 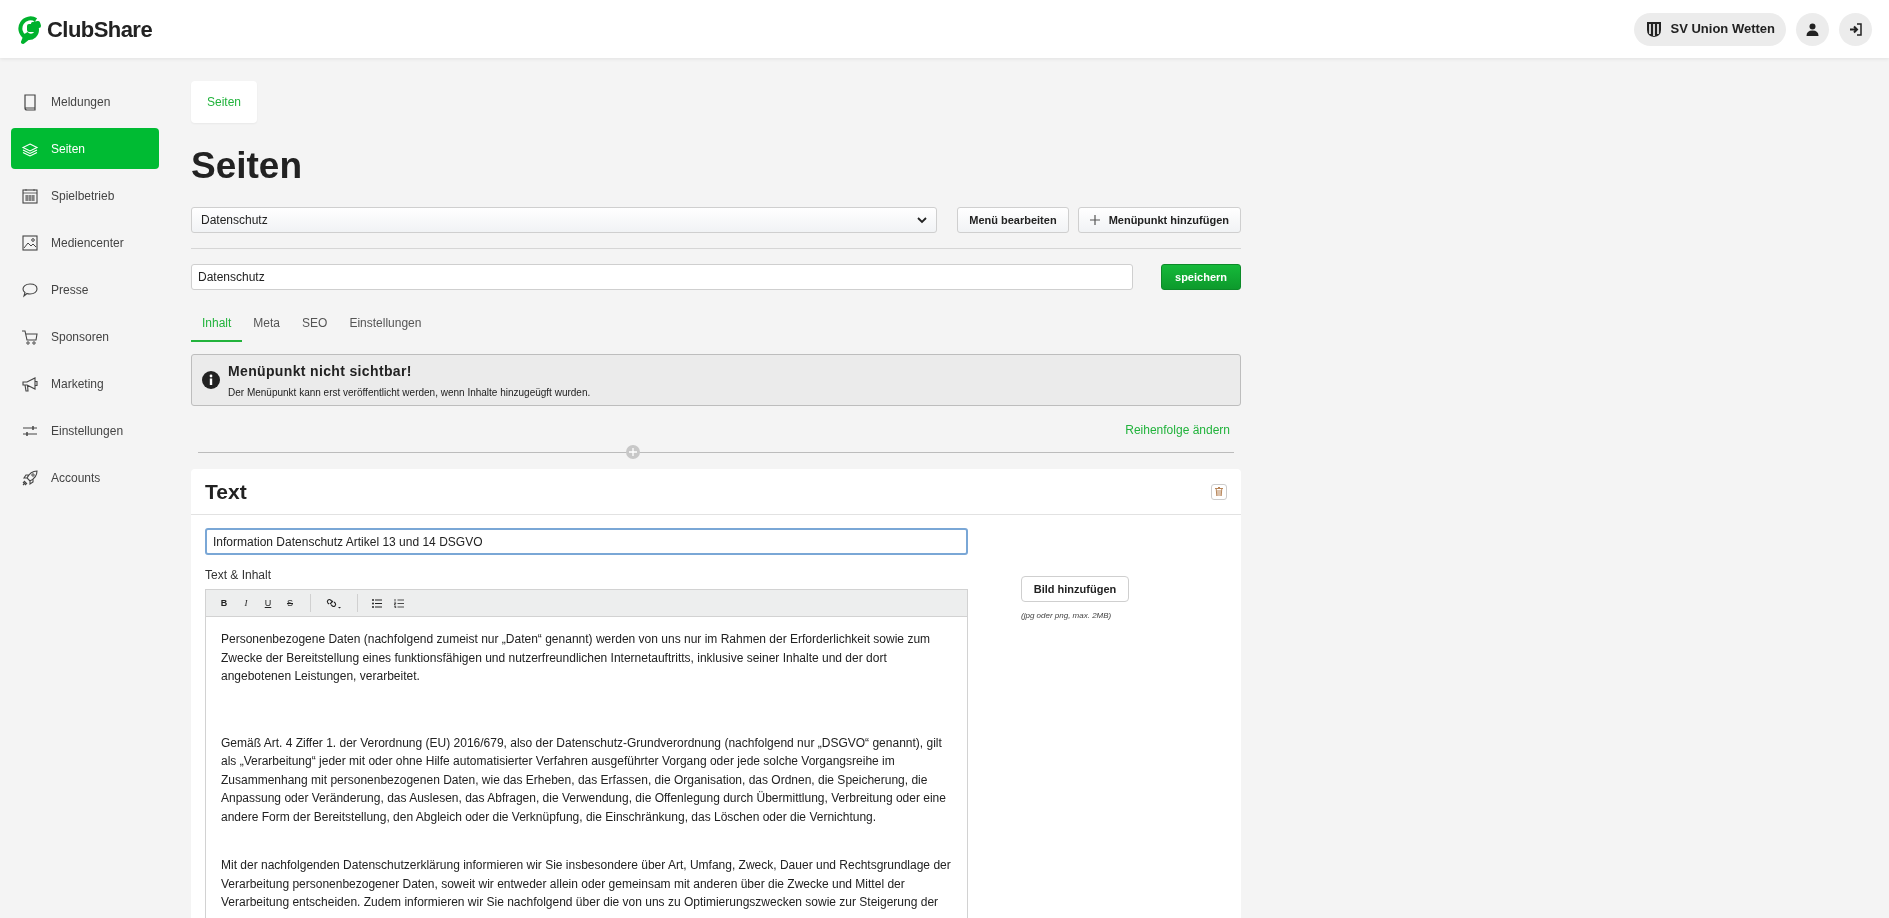 What do you see at coordinates (1075, 589) in the screenshot?
I see `add-image-button: Bild hinzufügen` at bounding box center [1075, 589].